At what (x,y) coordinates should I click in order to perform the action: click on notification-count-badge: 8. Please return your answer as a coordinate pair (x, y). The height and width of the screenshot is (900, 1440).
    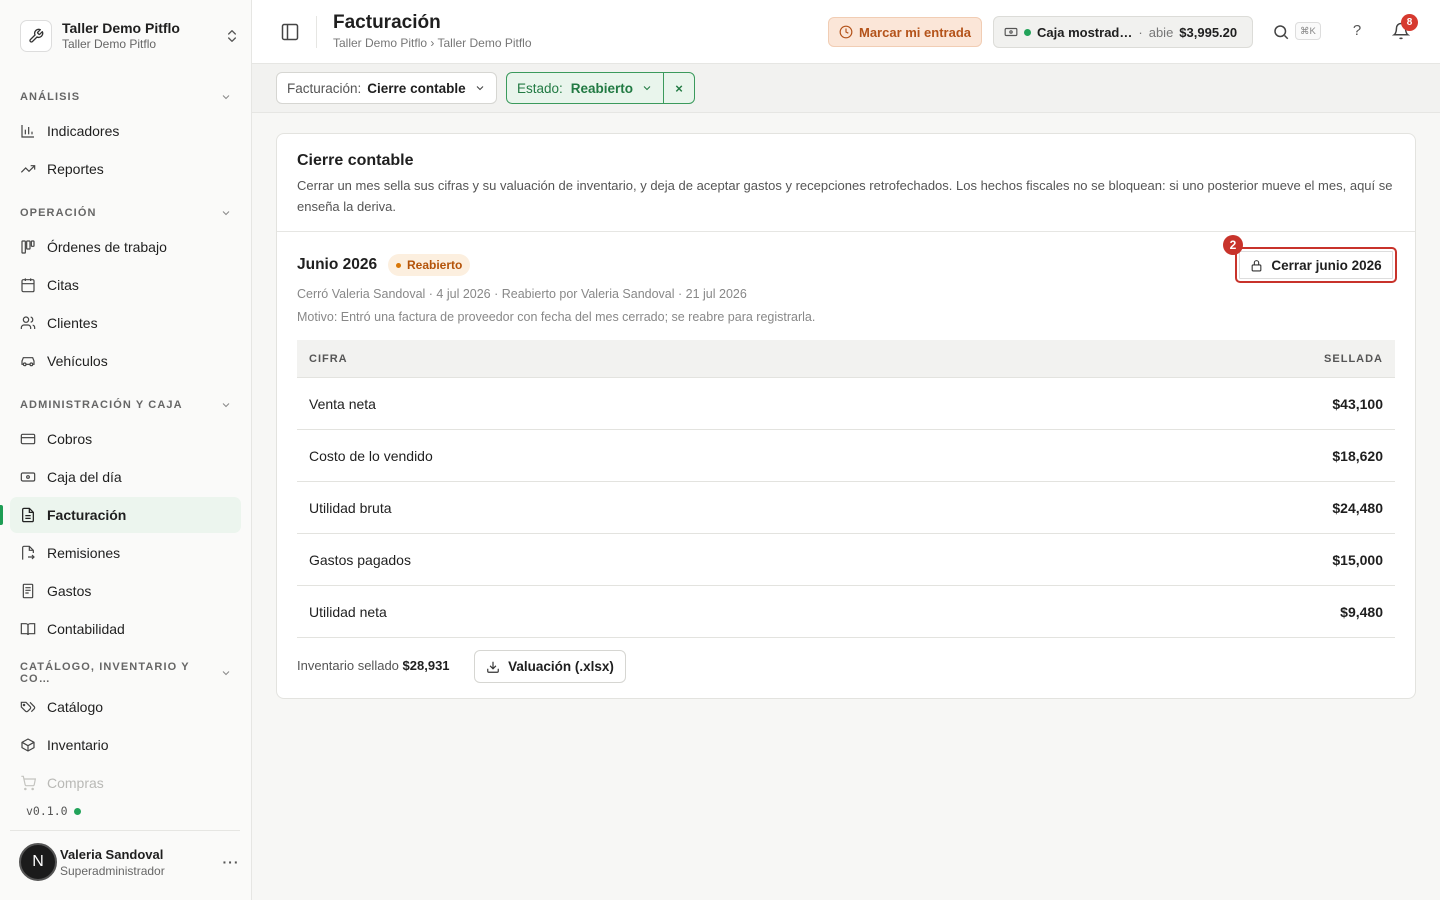
    Looking at the image, I should click on (1409, 22).